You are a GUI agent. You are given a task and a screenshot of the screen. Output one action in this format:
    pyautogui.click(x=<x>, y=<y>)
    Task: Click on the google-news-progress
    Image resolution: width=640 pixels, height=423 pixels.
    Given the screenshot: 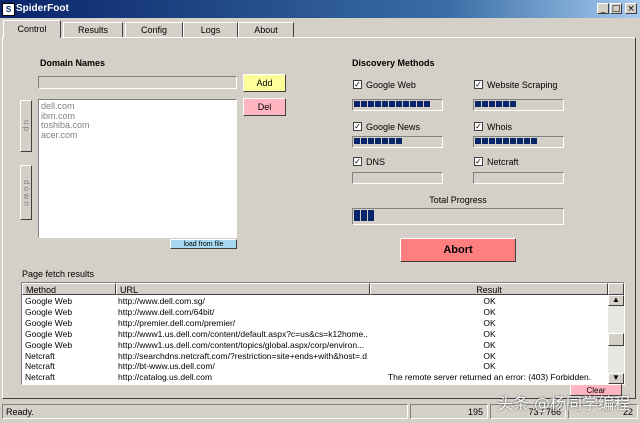 What is the action you would take?
    pyautogui.click(x=397, y=142)
    